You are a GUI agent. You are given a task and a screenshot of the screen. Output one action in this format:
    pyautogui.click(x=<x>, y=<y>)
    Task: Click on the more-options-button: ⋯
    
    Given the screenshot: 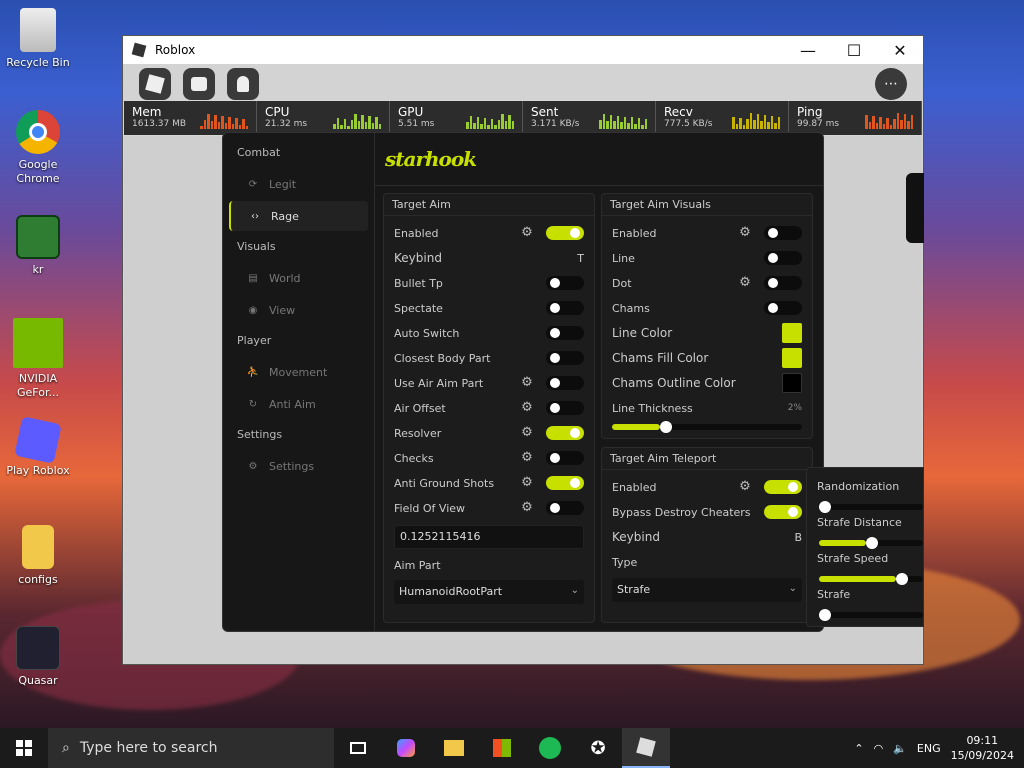 What is the action you would take?
    pyautogui.click(x=891, y=84)
    